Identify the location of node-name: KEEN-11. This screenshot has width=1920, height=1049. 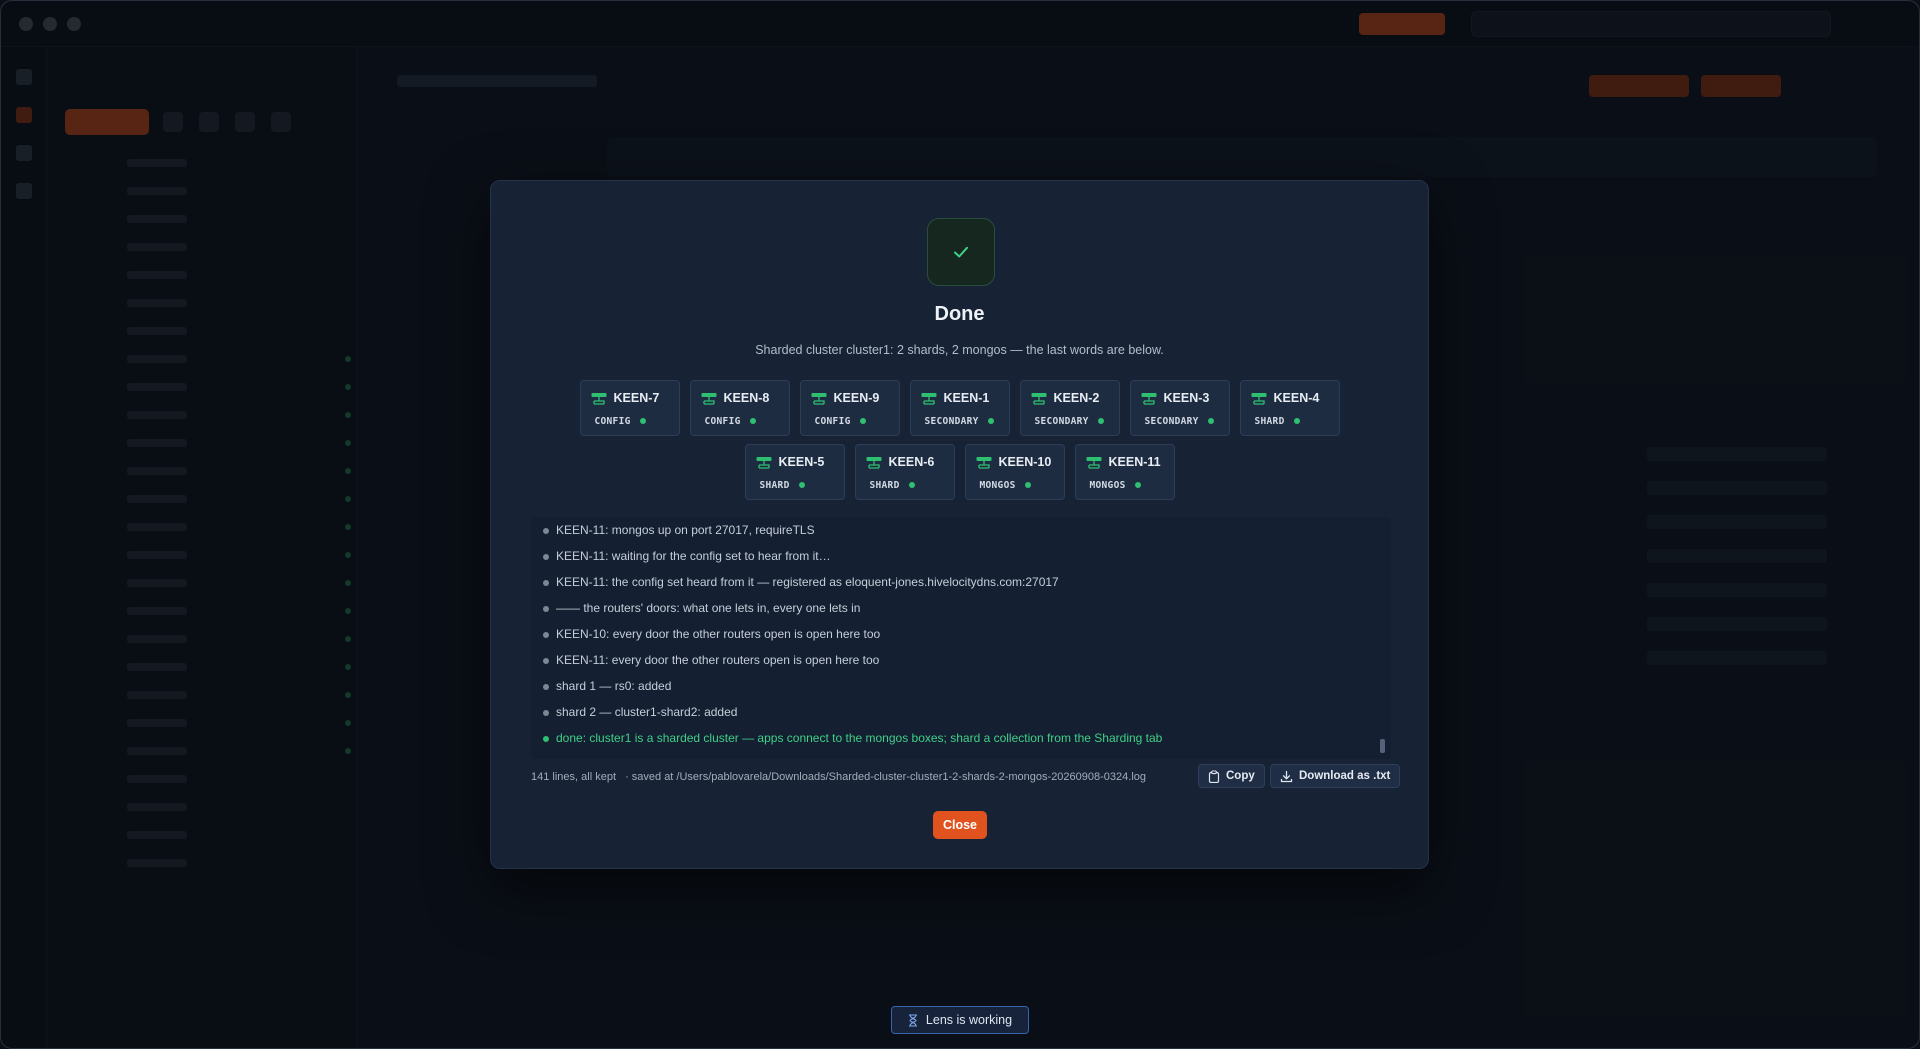
(1134, 462).